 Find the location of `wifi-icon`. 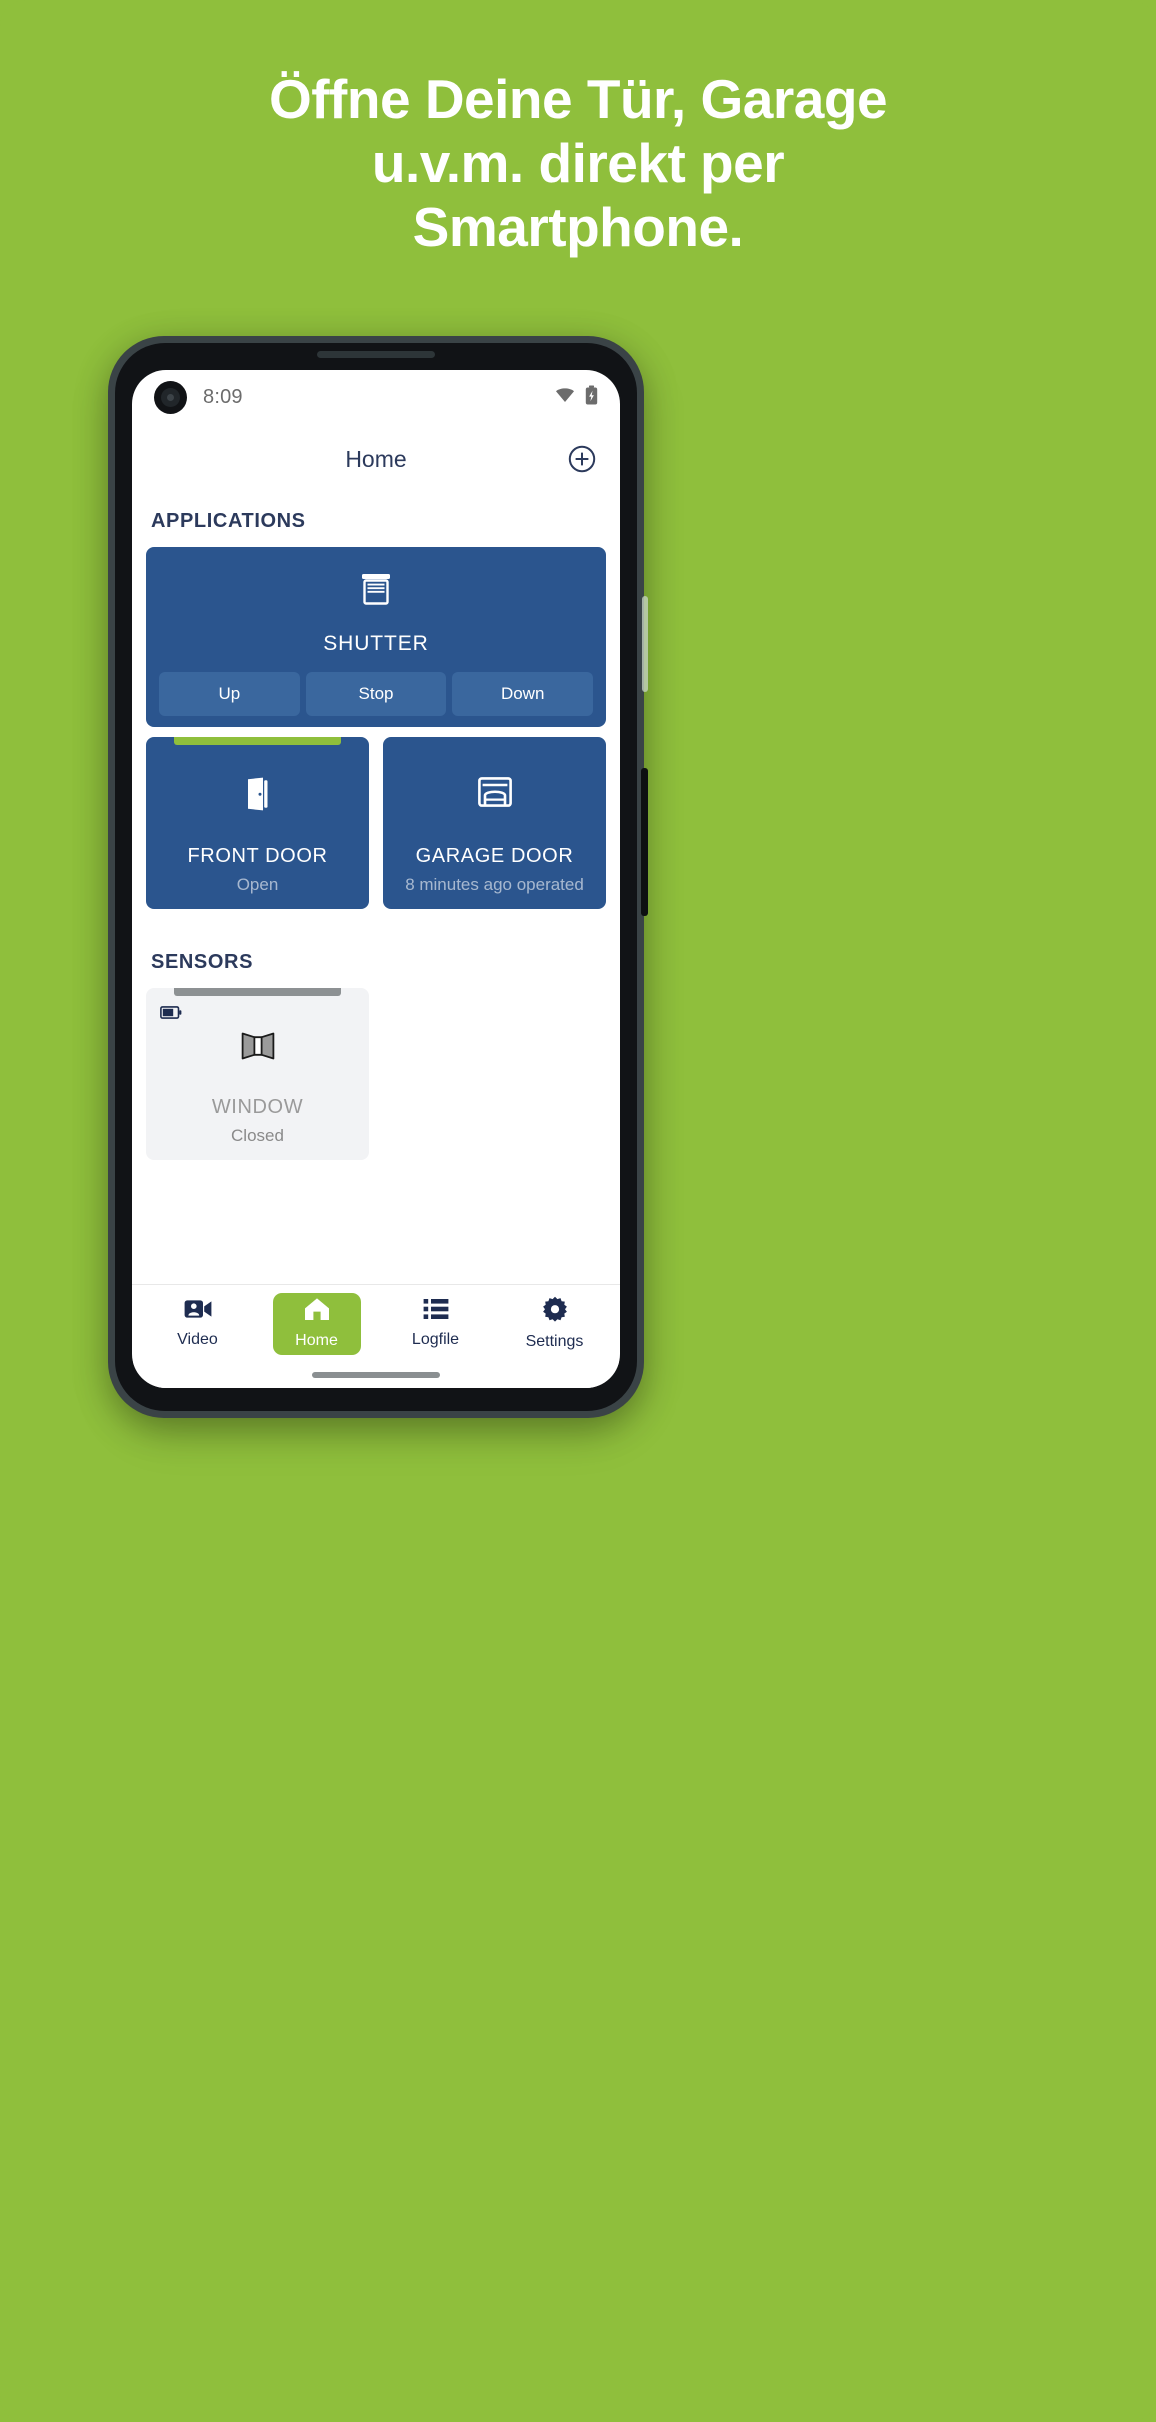

wifi-icon is located at coordinates (565, 397).